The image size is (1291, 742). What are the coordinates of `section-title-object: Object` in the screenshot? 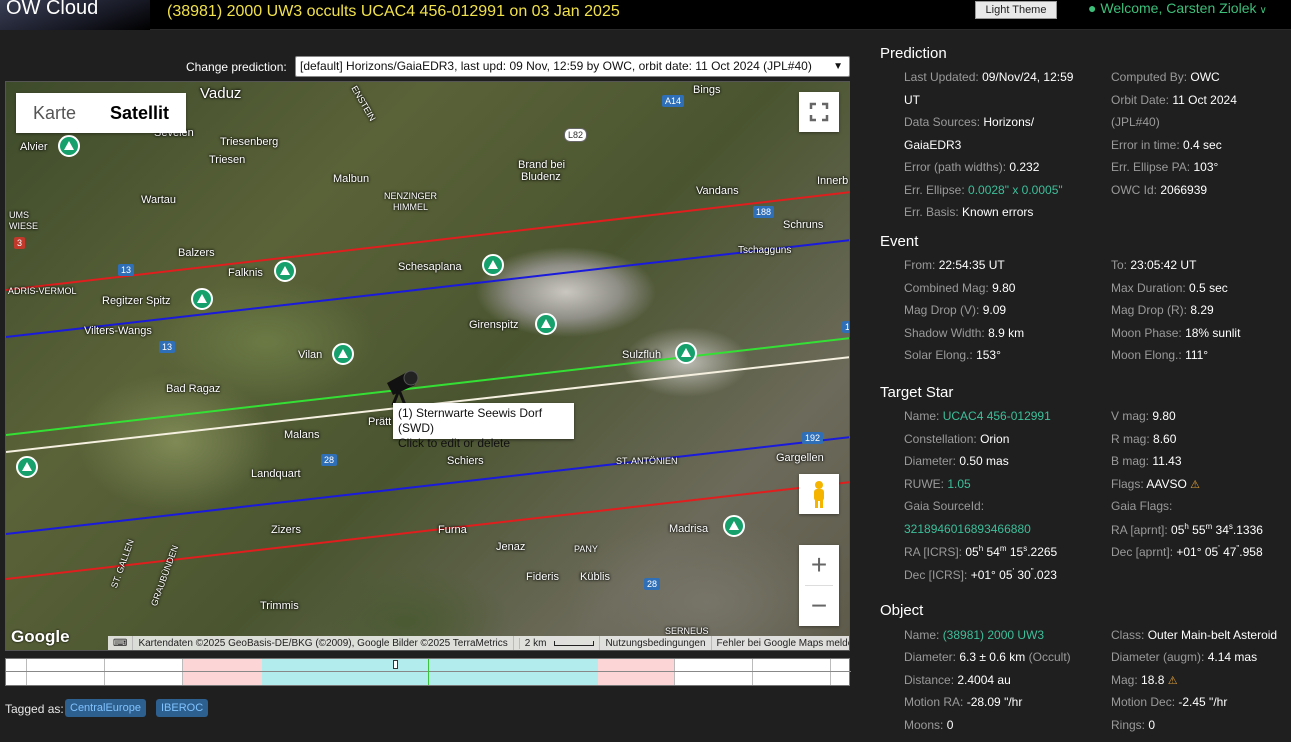 It's located at (902, 610).